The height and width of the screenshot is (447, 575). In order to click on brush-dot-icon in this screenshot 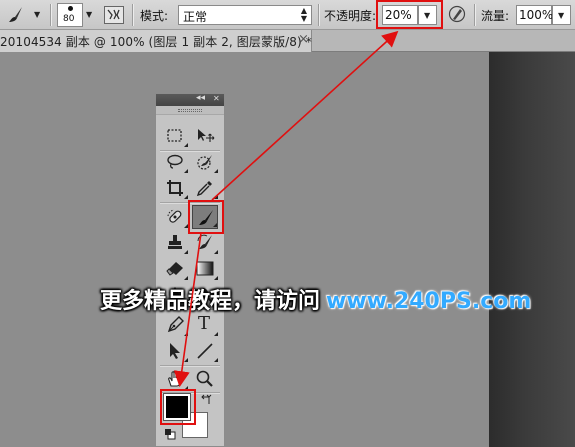, I will do `click(70, 8)`.